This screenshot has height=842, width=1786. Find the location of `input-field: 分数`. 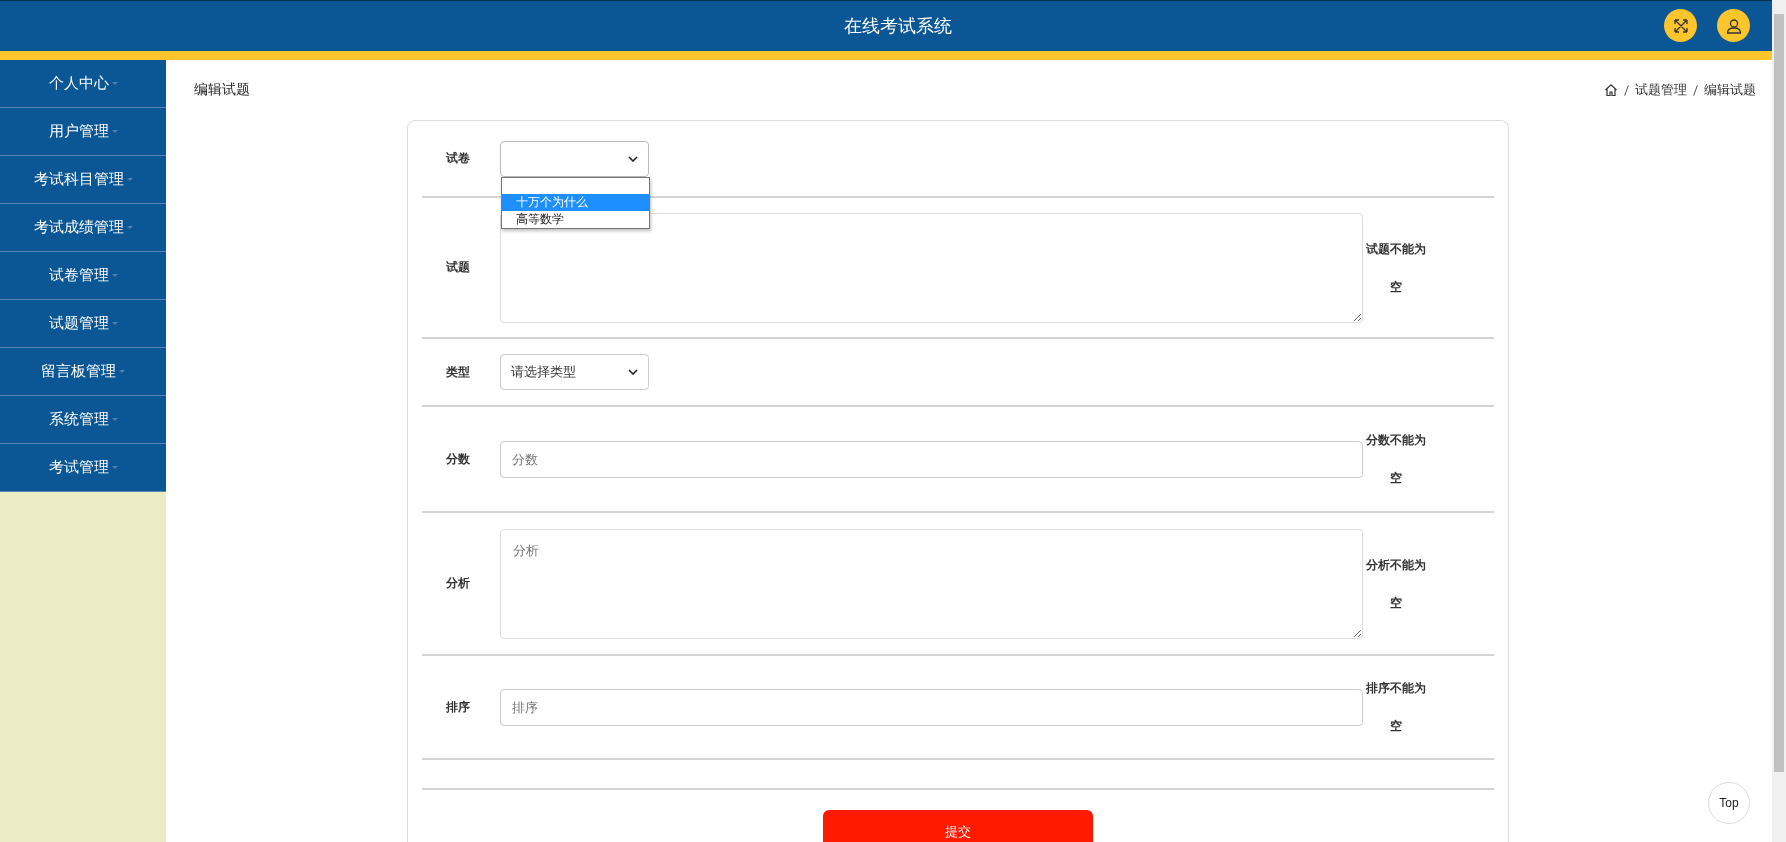

input-field: 分数 is located at coordinates (931, 459).